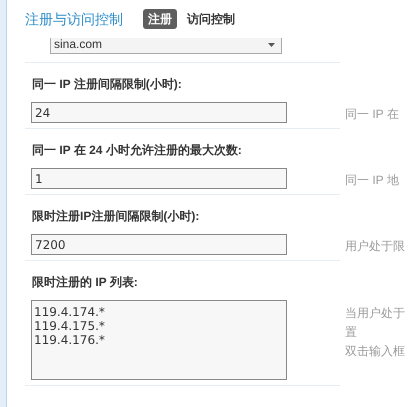 This screenshot has height=407, width=408. I want to click on setting-label: 同一 IP 在 24 小时允许注册的最大次数:, so click(137, 150).